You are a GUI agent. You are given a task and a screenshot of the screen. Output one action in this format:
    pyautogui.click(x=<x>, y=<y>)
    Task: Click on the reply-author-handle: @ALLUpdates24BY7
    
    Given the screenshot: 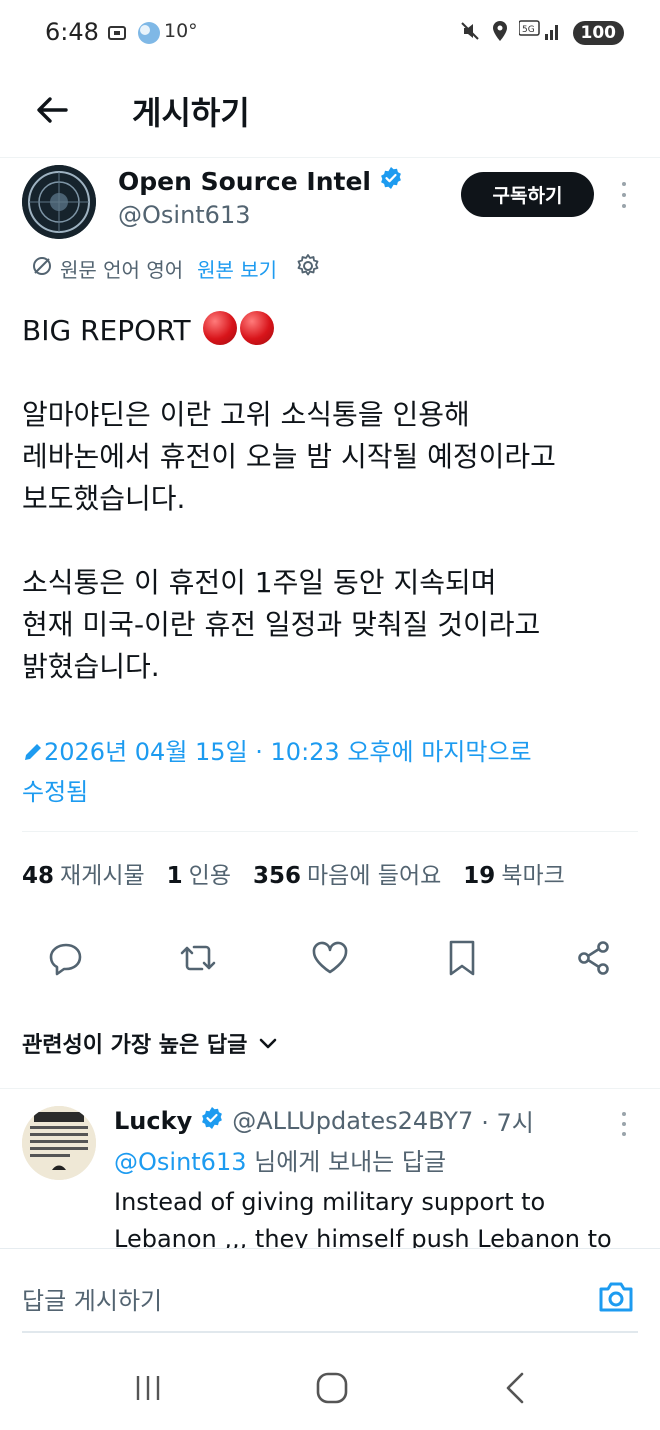 What is the action you would take?
    pyautogui.click(x=352, y=1121)
    